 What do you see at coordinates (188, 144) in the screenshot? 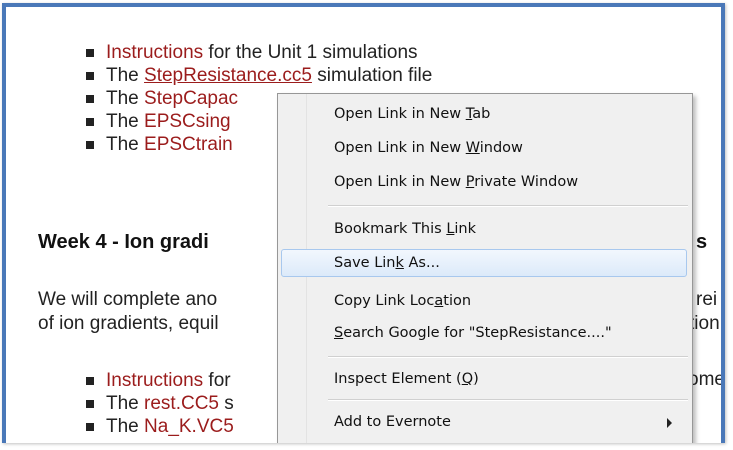
I see `epsctrain-link: EPSCtrain` at bounding box center [188, 144].